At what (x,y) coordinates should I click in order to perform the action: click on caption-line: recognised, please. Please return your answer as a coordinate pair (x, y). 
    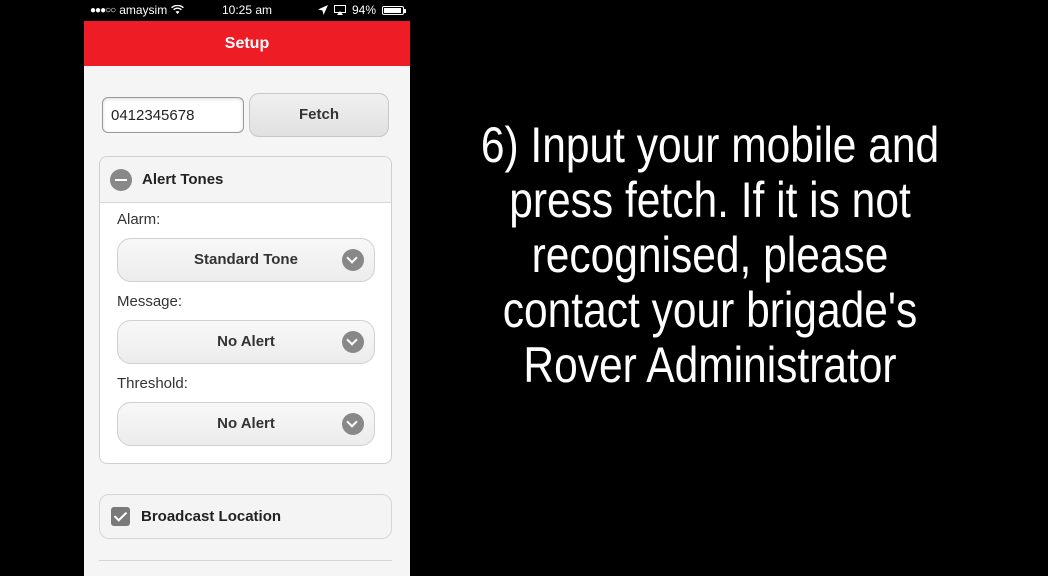
    Looking at the image, I should click on (710, 255).